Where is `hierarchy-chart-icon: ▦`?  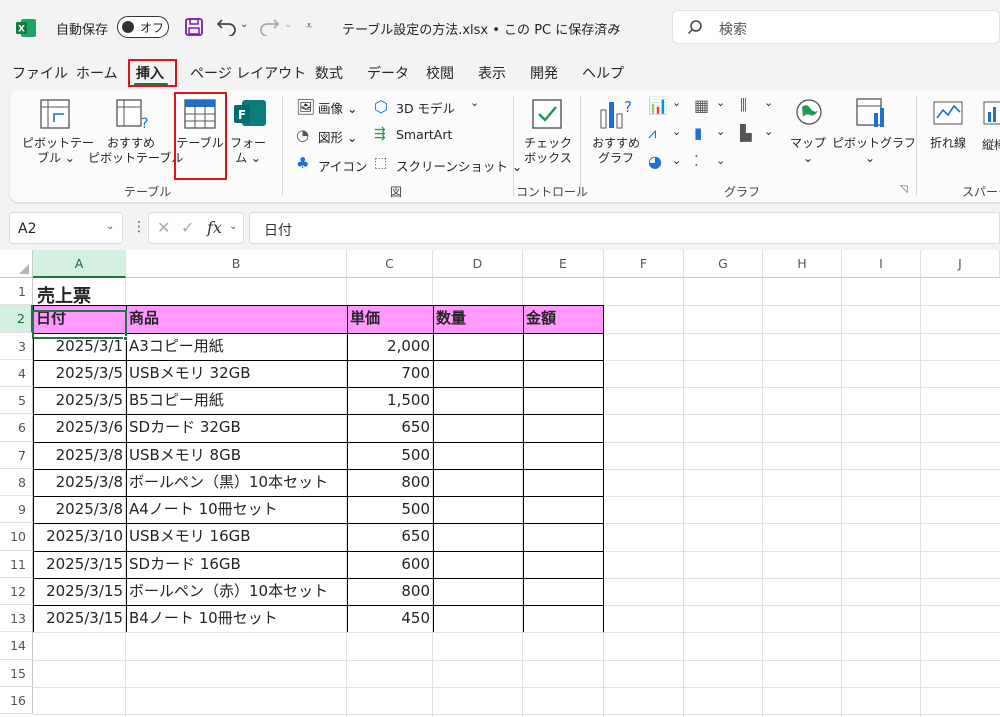
hierarchy-chart-icon: ▦ is located at coordinates (701, 105).